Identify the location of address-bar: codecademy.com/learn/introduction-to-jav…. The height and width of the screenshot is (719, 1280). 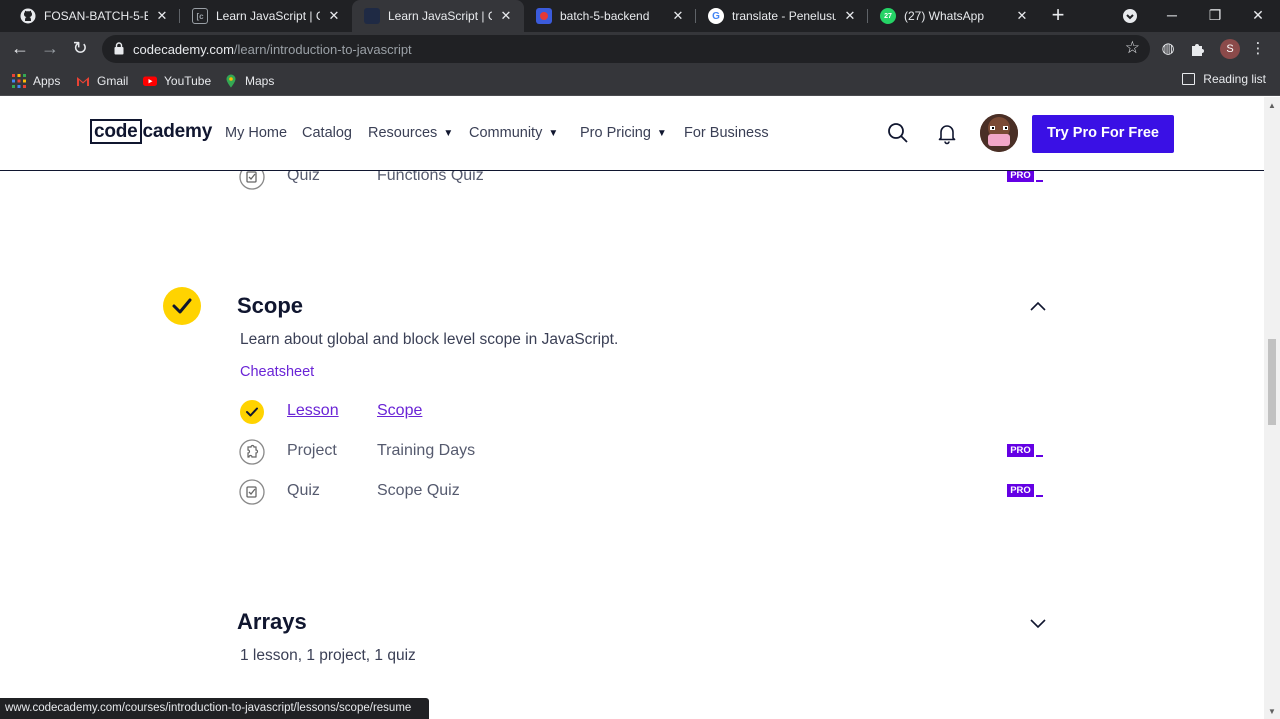
(626, 49).